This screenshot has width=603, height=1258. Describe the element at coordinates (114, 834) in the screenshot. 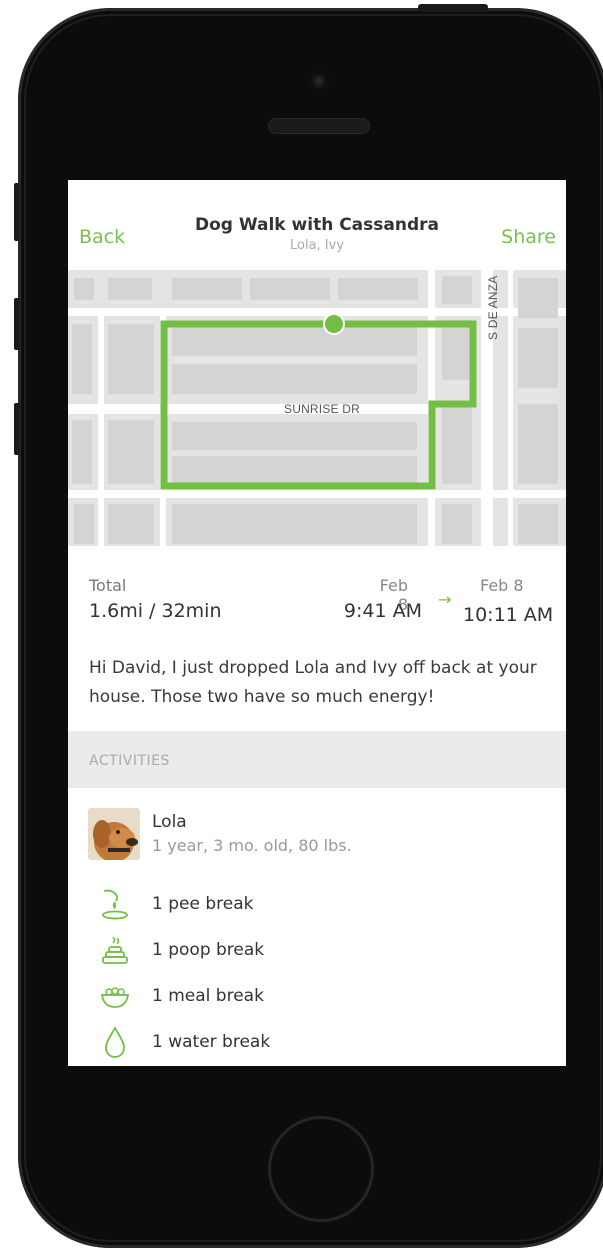

I see `dog-avatar` at that location.